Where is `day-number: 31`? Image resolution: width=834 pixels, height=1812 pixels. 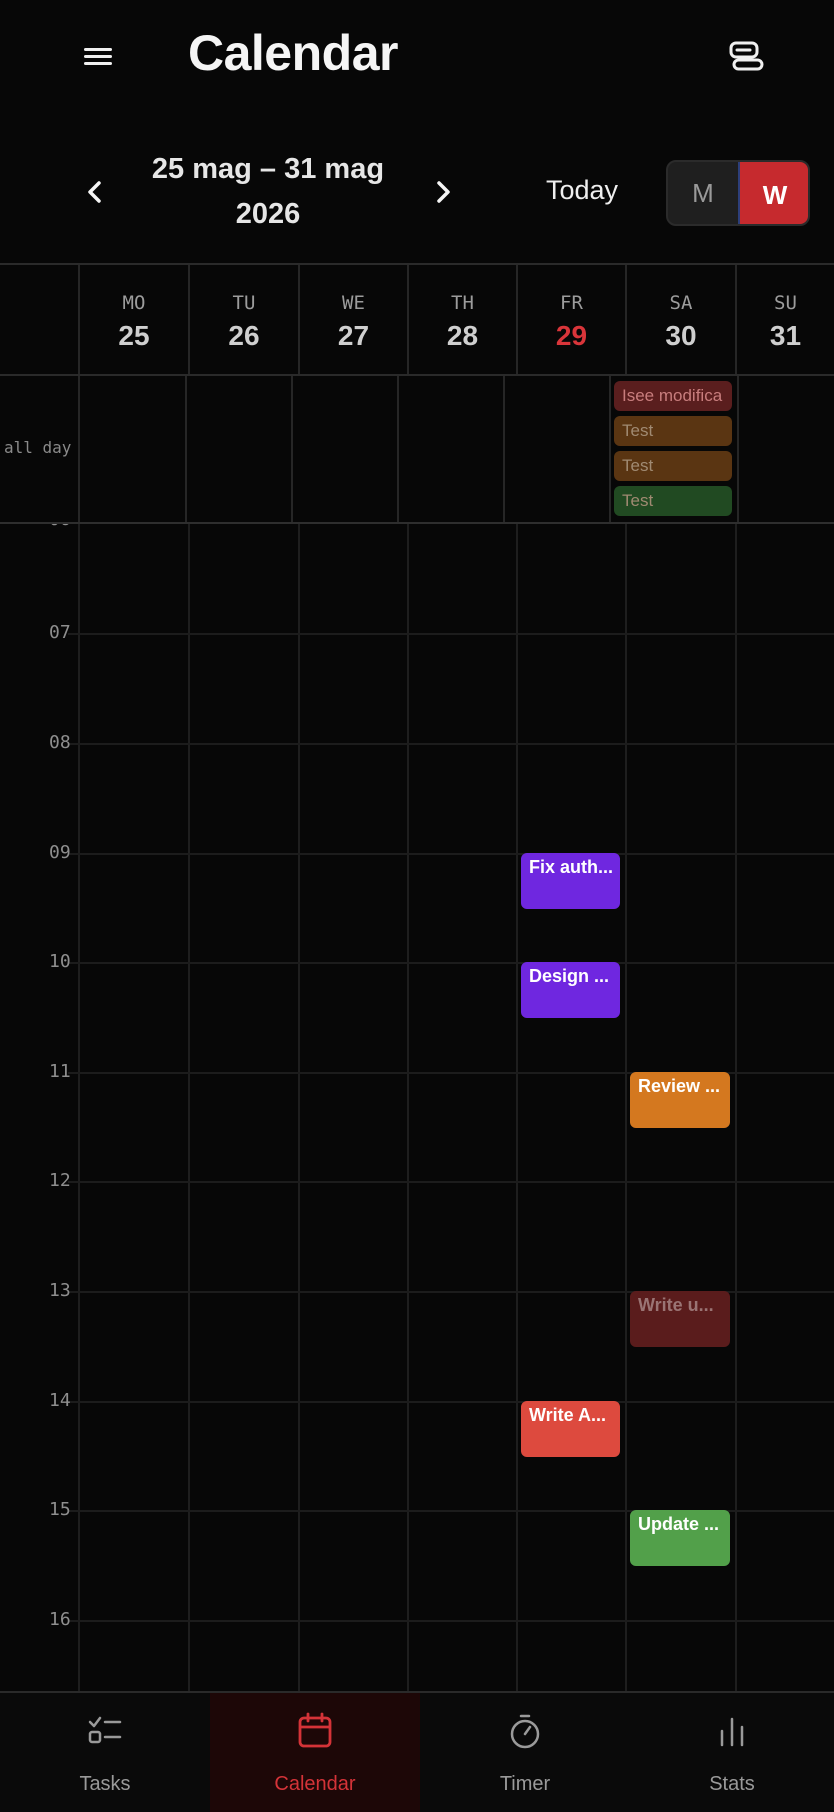 day-number: 31 is located at coordinates (785, 335).